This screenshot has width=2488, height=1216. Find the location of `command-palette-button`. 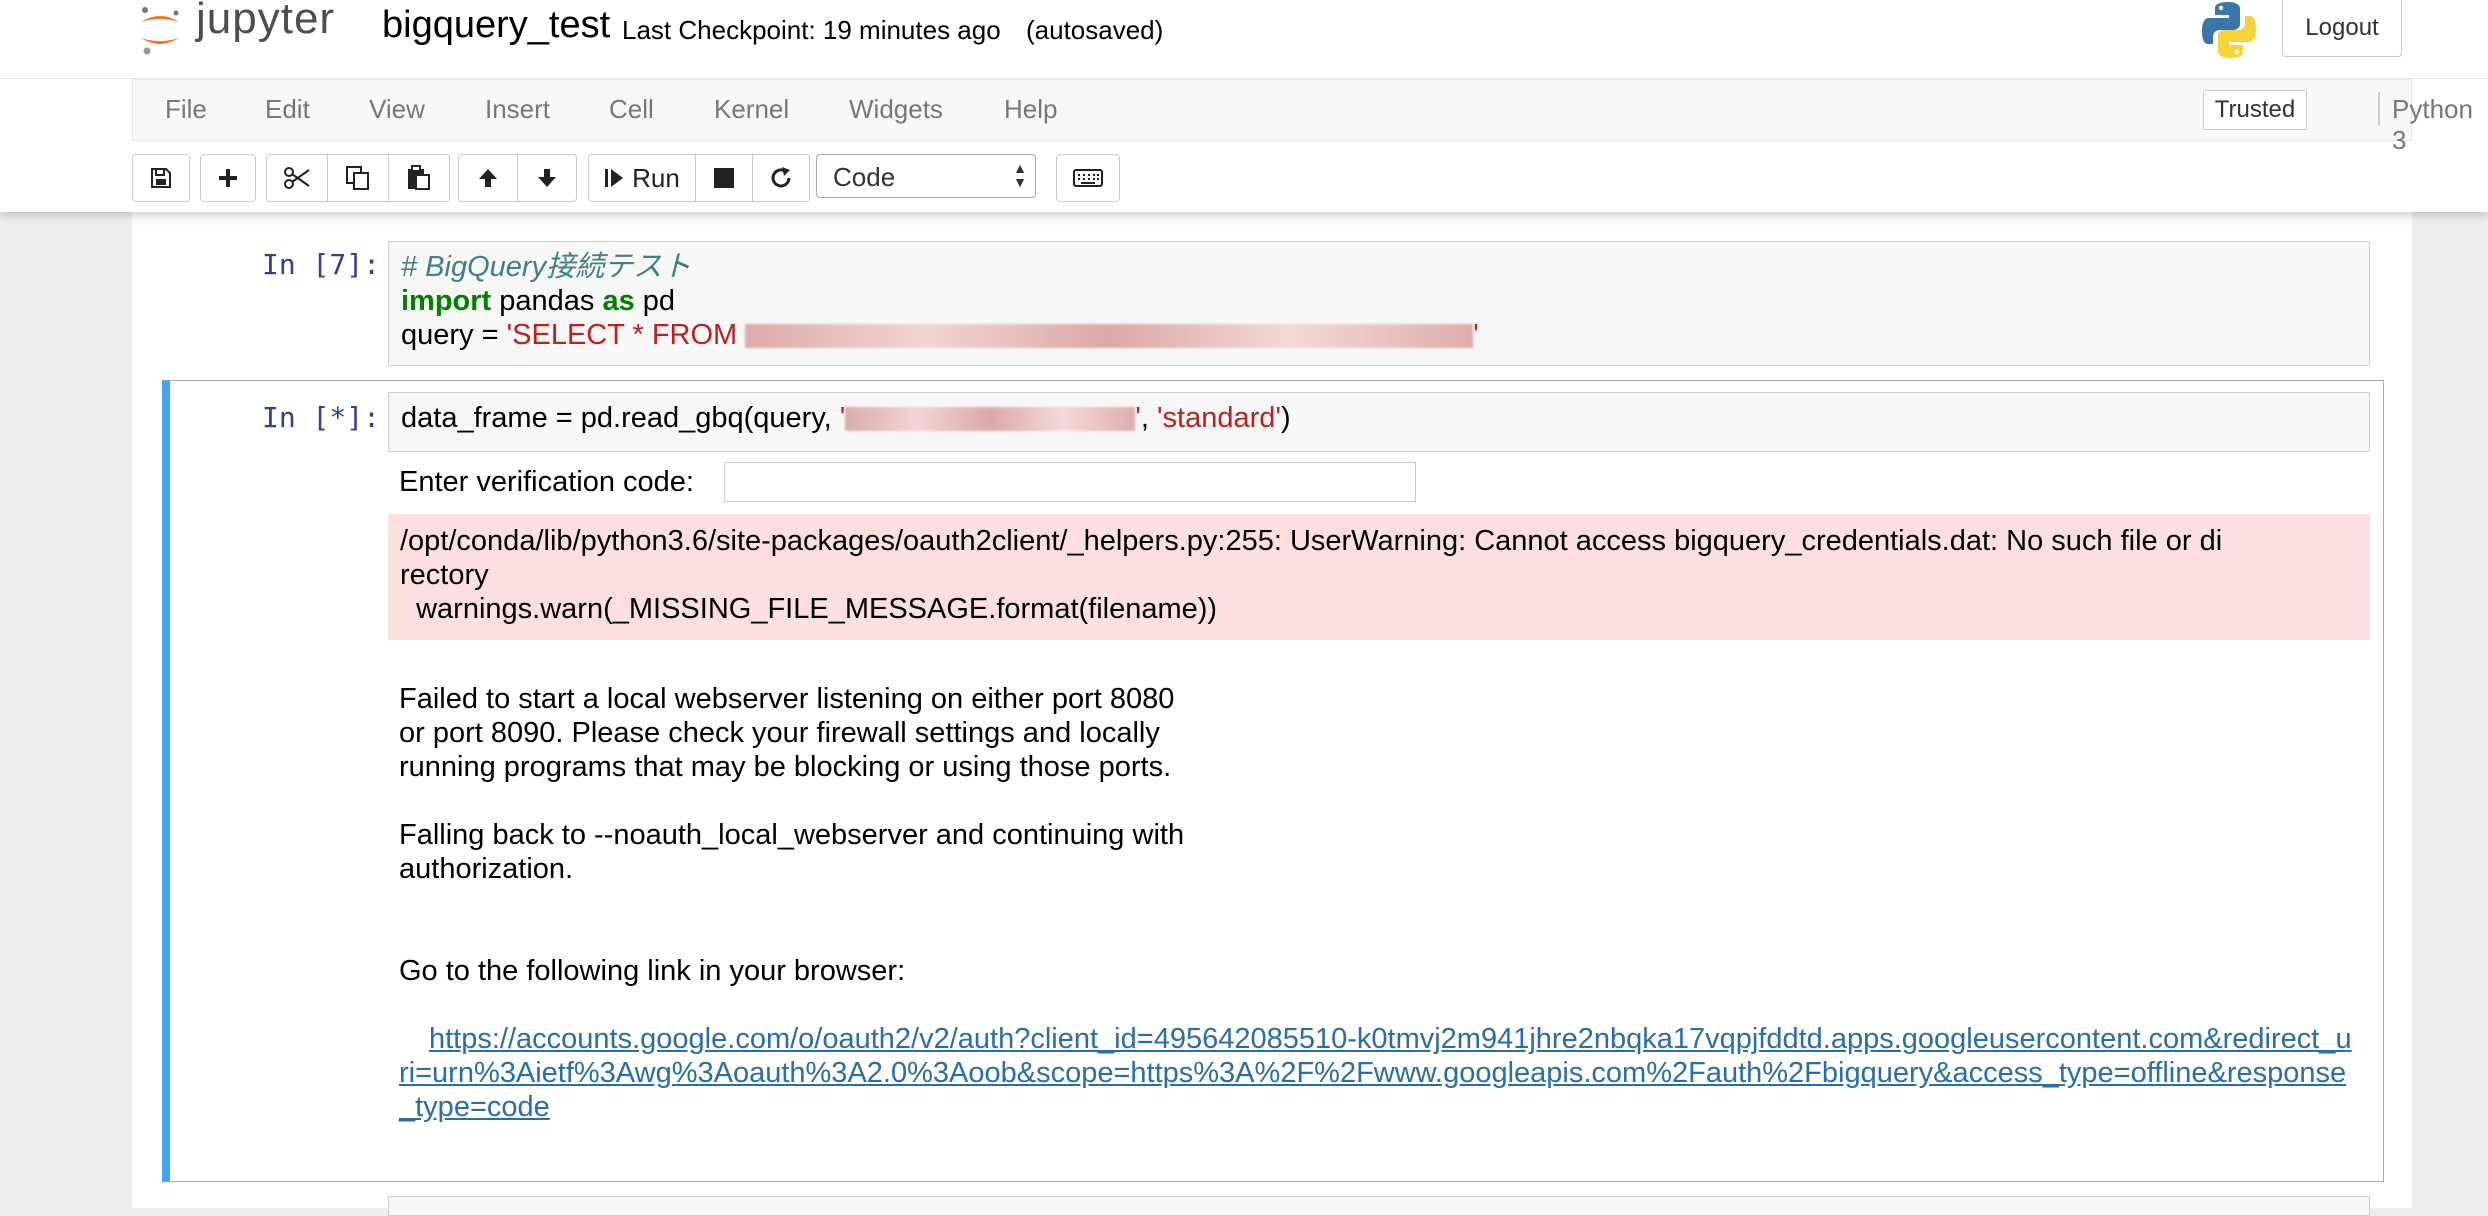

command-palette-button is located at coordinates (1088, 178).